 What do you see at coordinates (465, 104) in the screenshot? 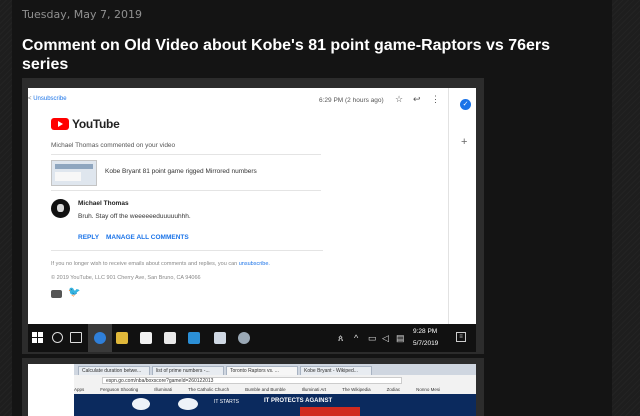
I see `tasks-icon: ✓` at bounding box center [465, 104].